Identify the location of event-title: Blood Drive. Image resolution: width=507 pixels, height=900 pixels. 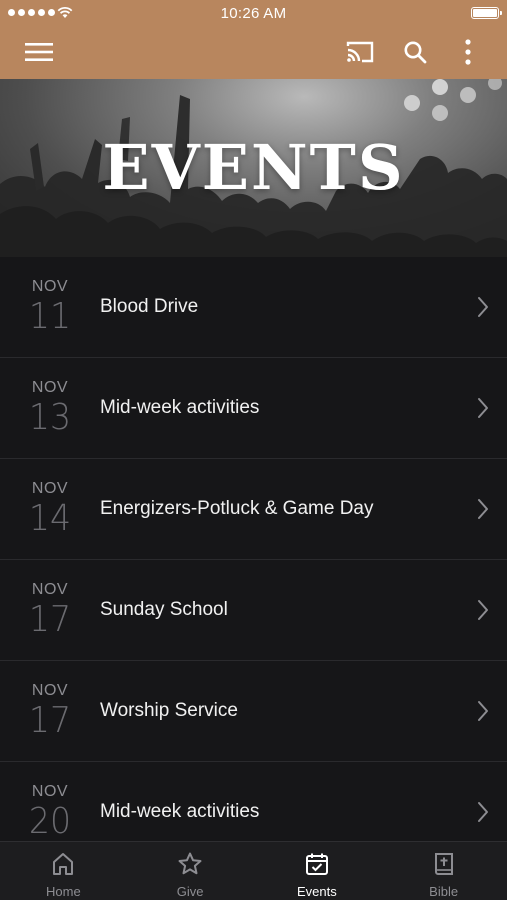
(149, 306).